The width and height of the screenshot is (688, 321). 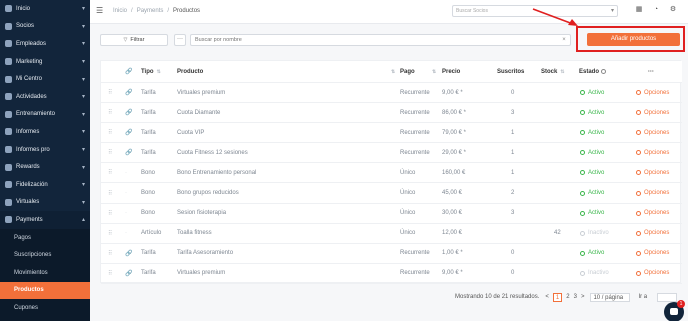 I want to click on col-precio: Precio, so click(x=451, y=71).